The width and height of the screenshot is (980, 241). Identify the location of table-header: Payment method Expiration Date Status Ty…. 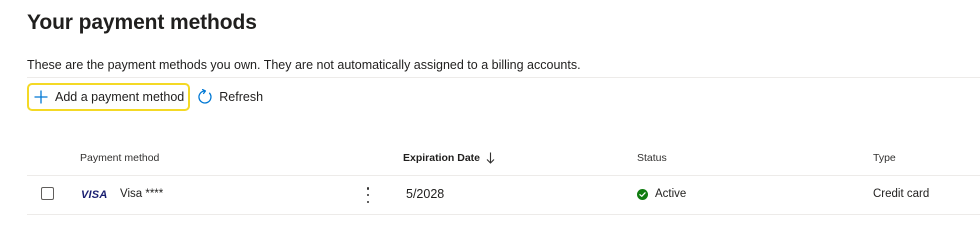
(503, 158).